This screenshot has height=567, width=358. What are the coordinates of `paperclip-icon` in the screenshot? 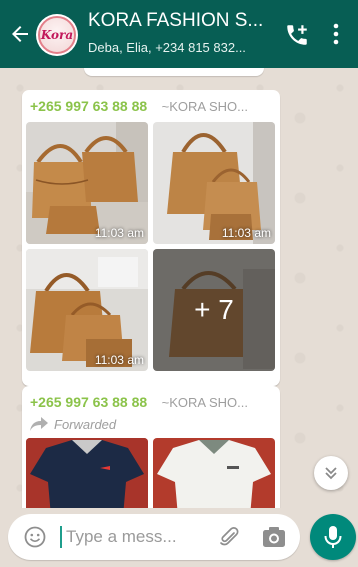 It's located at (229, 537).